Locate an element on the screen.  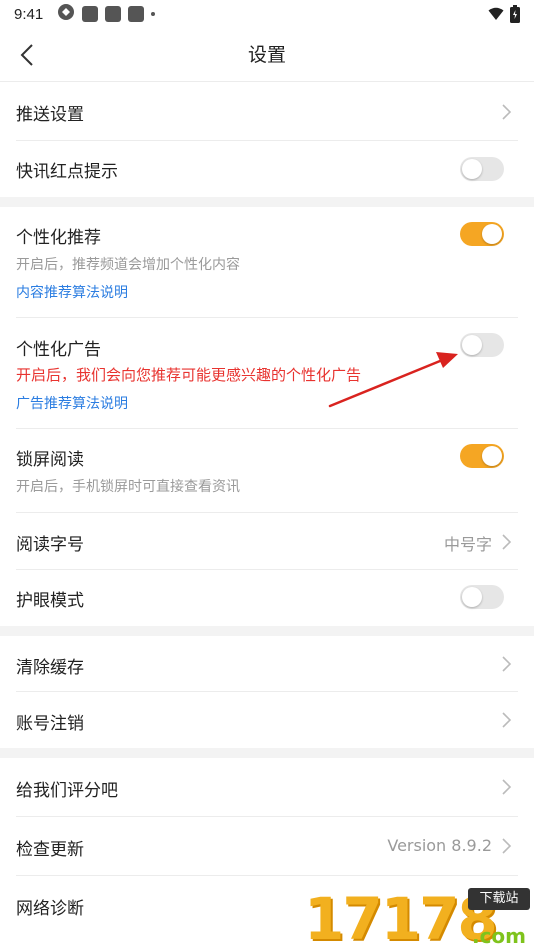
page-title: 设置 is located at coordinates (266, 55).